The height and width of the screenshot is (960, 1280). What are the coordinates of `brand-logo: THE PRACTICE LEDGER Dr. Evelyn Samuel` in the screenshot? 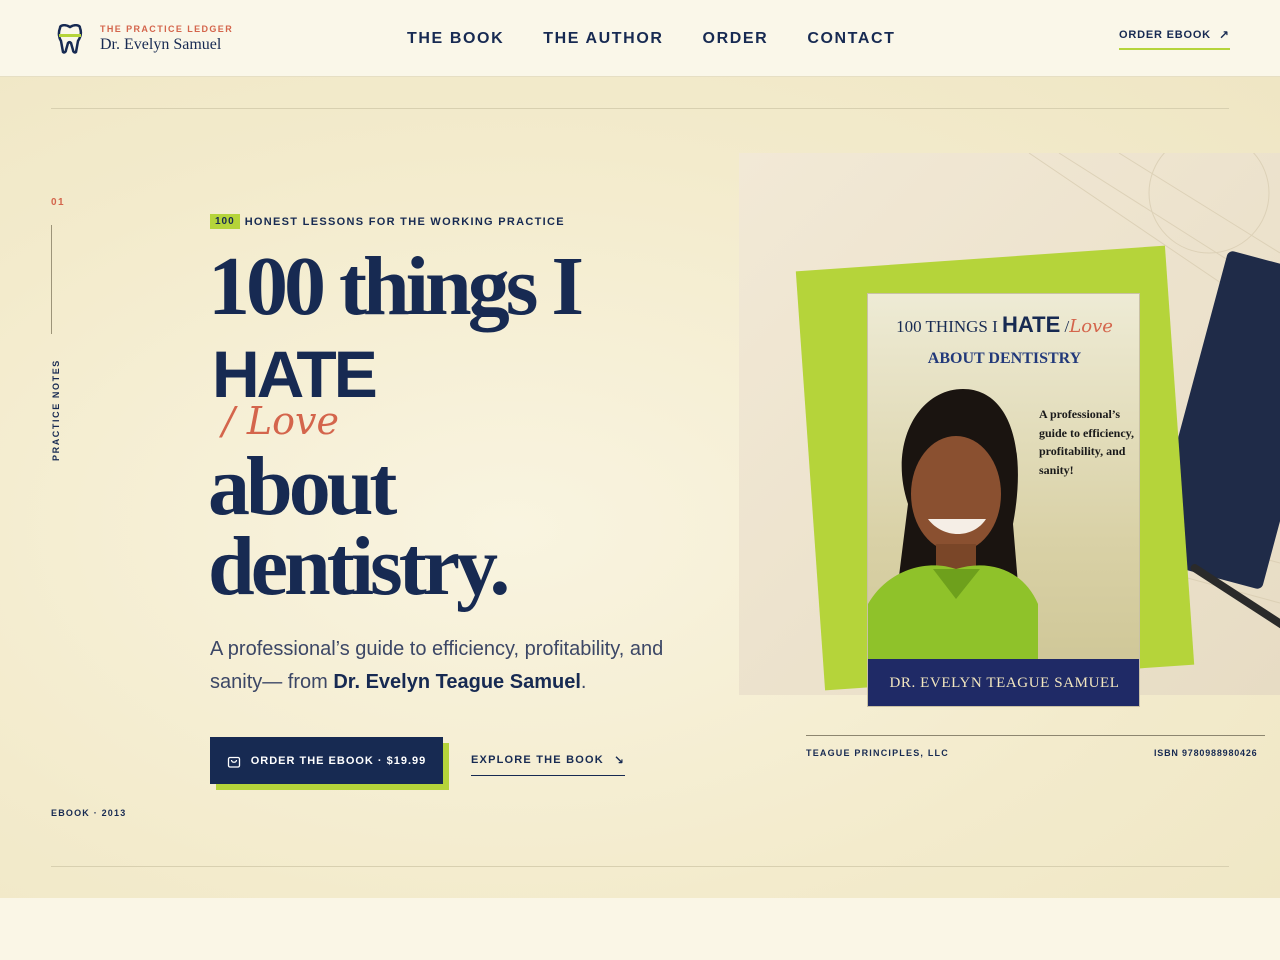 It's located at (144, 39).